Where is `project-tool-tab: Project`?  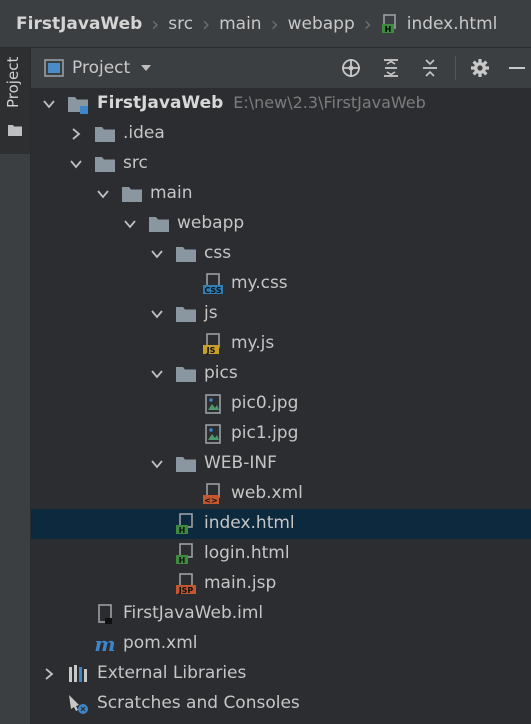 project-tool-tab: Project is located at coordinates (15, 101).